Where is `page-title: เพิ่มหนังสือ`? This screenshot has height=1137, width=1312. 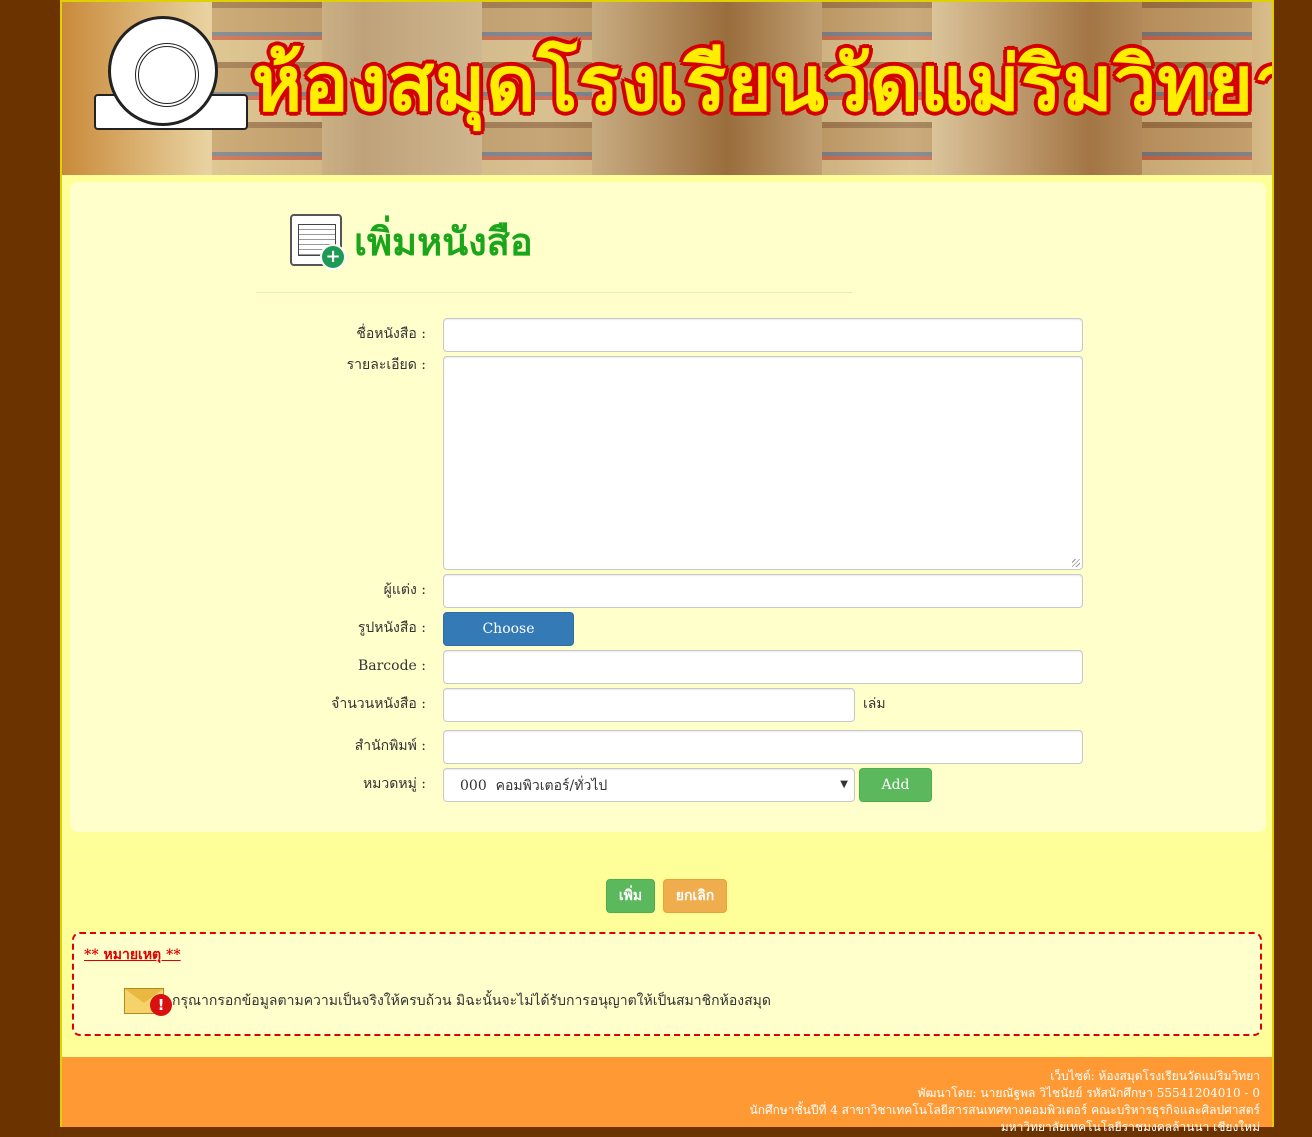
page-title: เพิ่มหนังสือ is located at coordinates (443, 242).